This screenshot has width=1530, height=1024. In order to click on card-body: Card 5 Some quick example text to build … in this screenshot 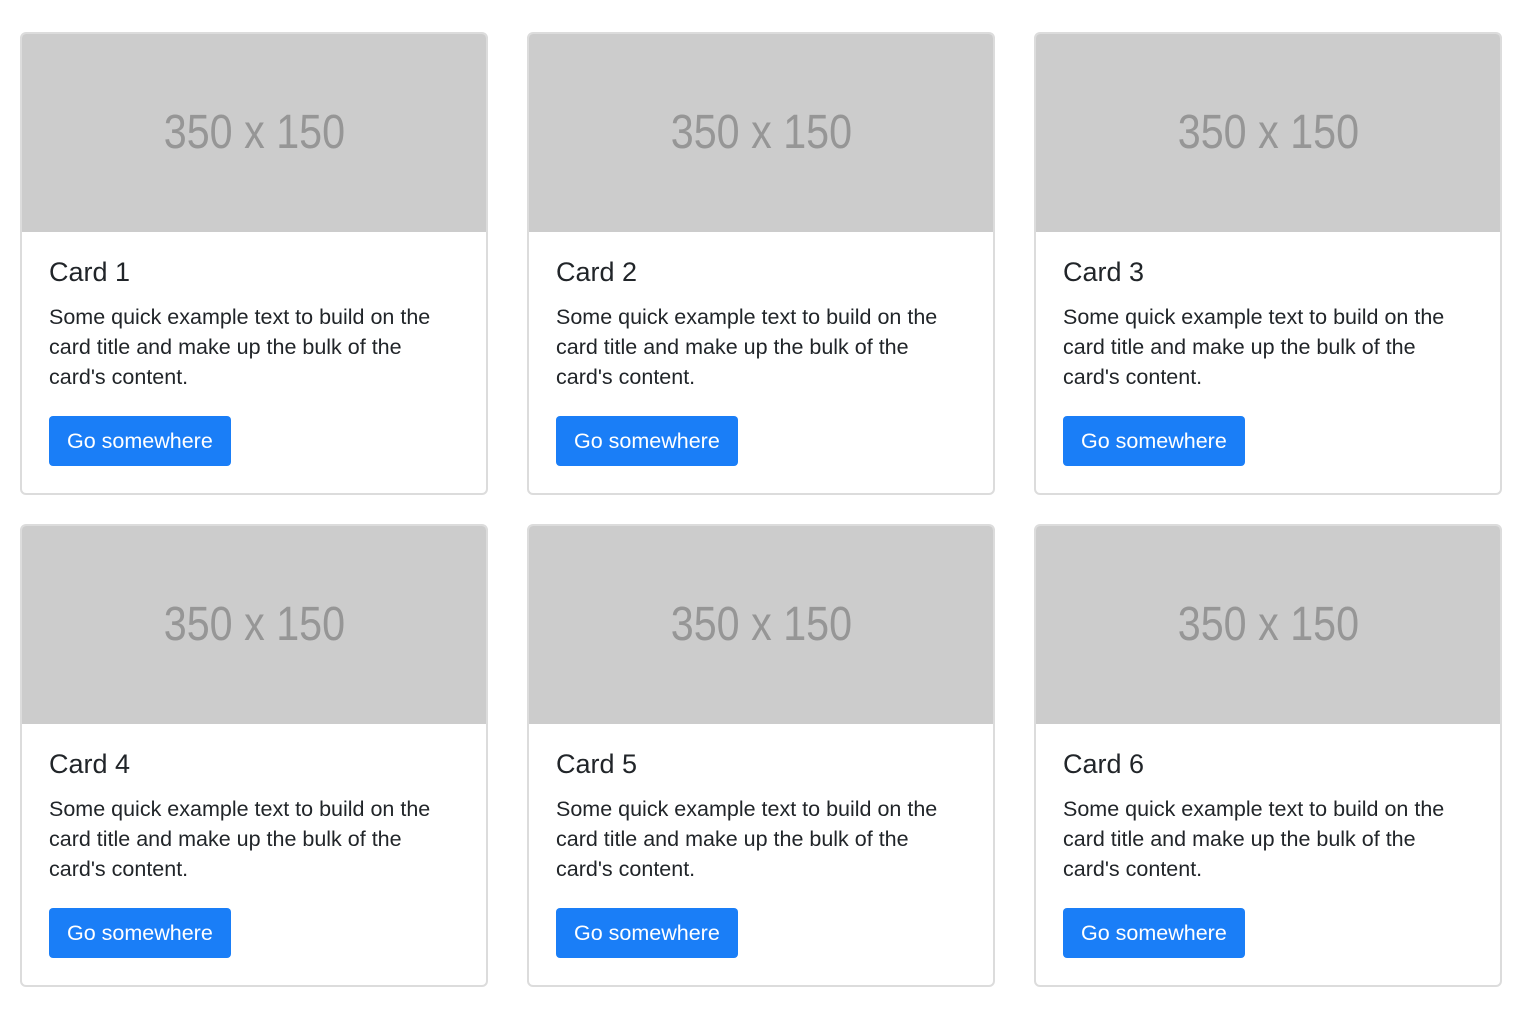, I will do `click(761, 841)`.